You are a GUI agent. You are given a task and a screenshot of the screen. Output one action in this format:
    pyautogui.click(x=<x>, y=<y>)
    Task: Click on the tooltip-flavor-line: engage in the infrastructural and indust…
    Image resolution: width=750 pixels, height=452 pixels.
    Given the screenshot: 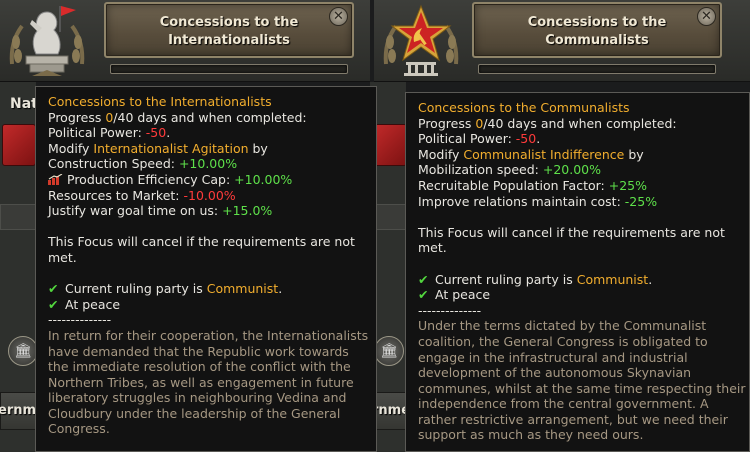 What is the action you would take?
    pyautogui.click(x=553, y=357)
    